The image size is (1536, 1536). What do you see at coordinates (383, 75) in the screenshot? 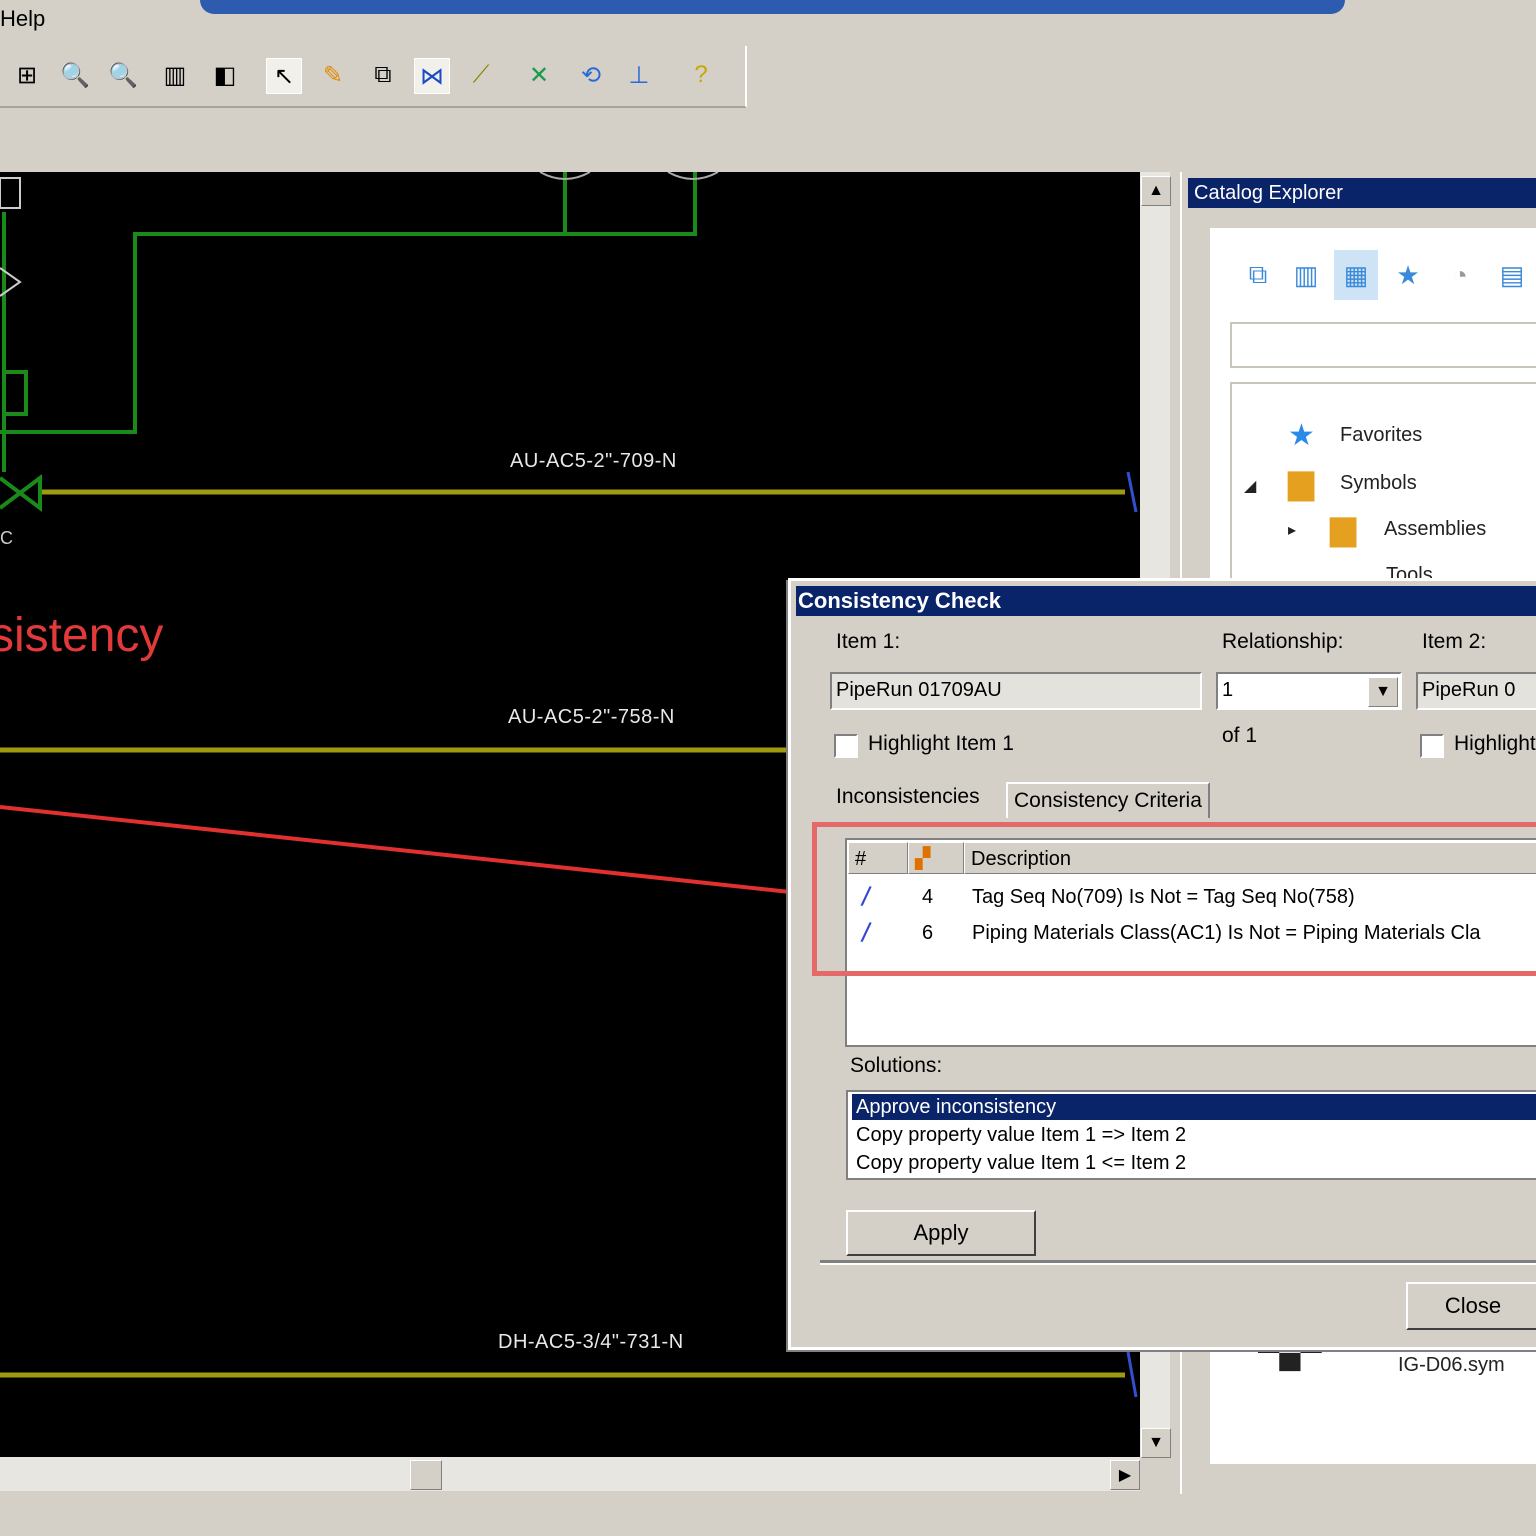
I see `properties-icon: ⧉` at bounding box center [383, 75].